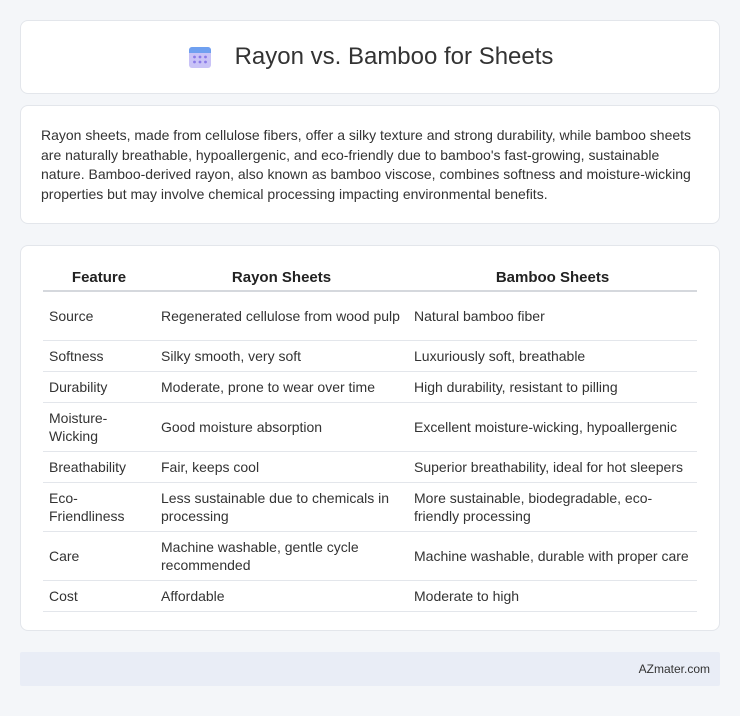  Describe the element at coordinates (99, 427) in the screenshot. I see `row-feature: Moisture-Wicking` at that location.